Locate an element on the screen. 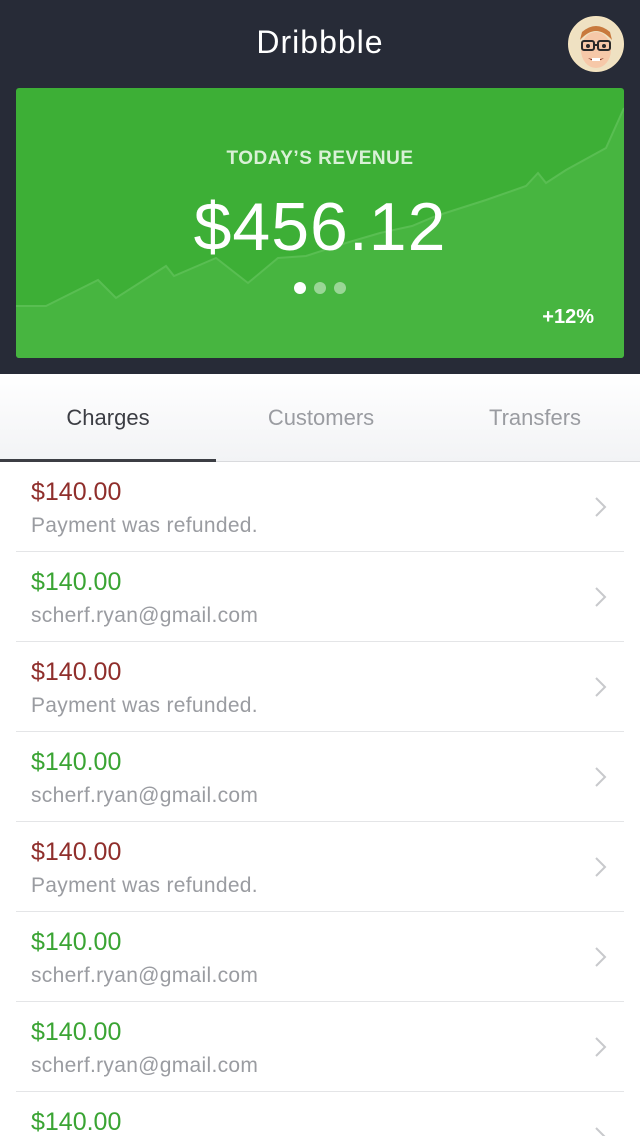  app-title: Dribbble is located at coordinates (320, 42).